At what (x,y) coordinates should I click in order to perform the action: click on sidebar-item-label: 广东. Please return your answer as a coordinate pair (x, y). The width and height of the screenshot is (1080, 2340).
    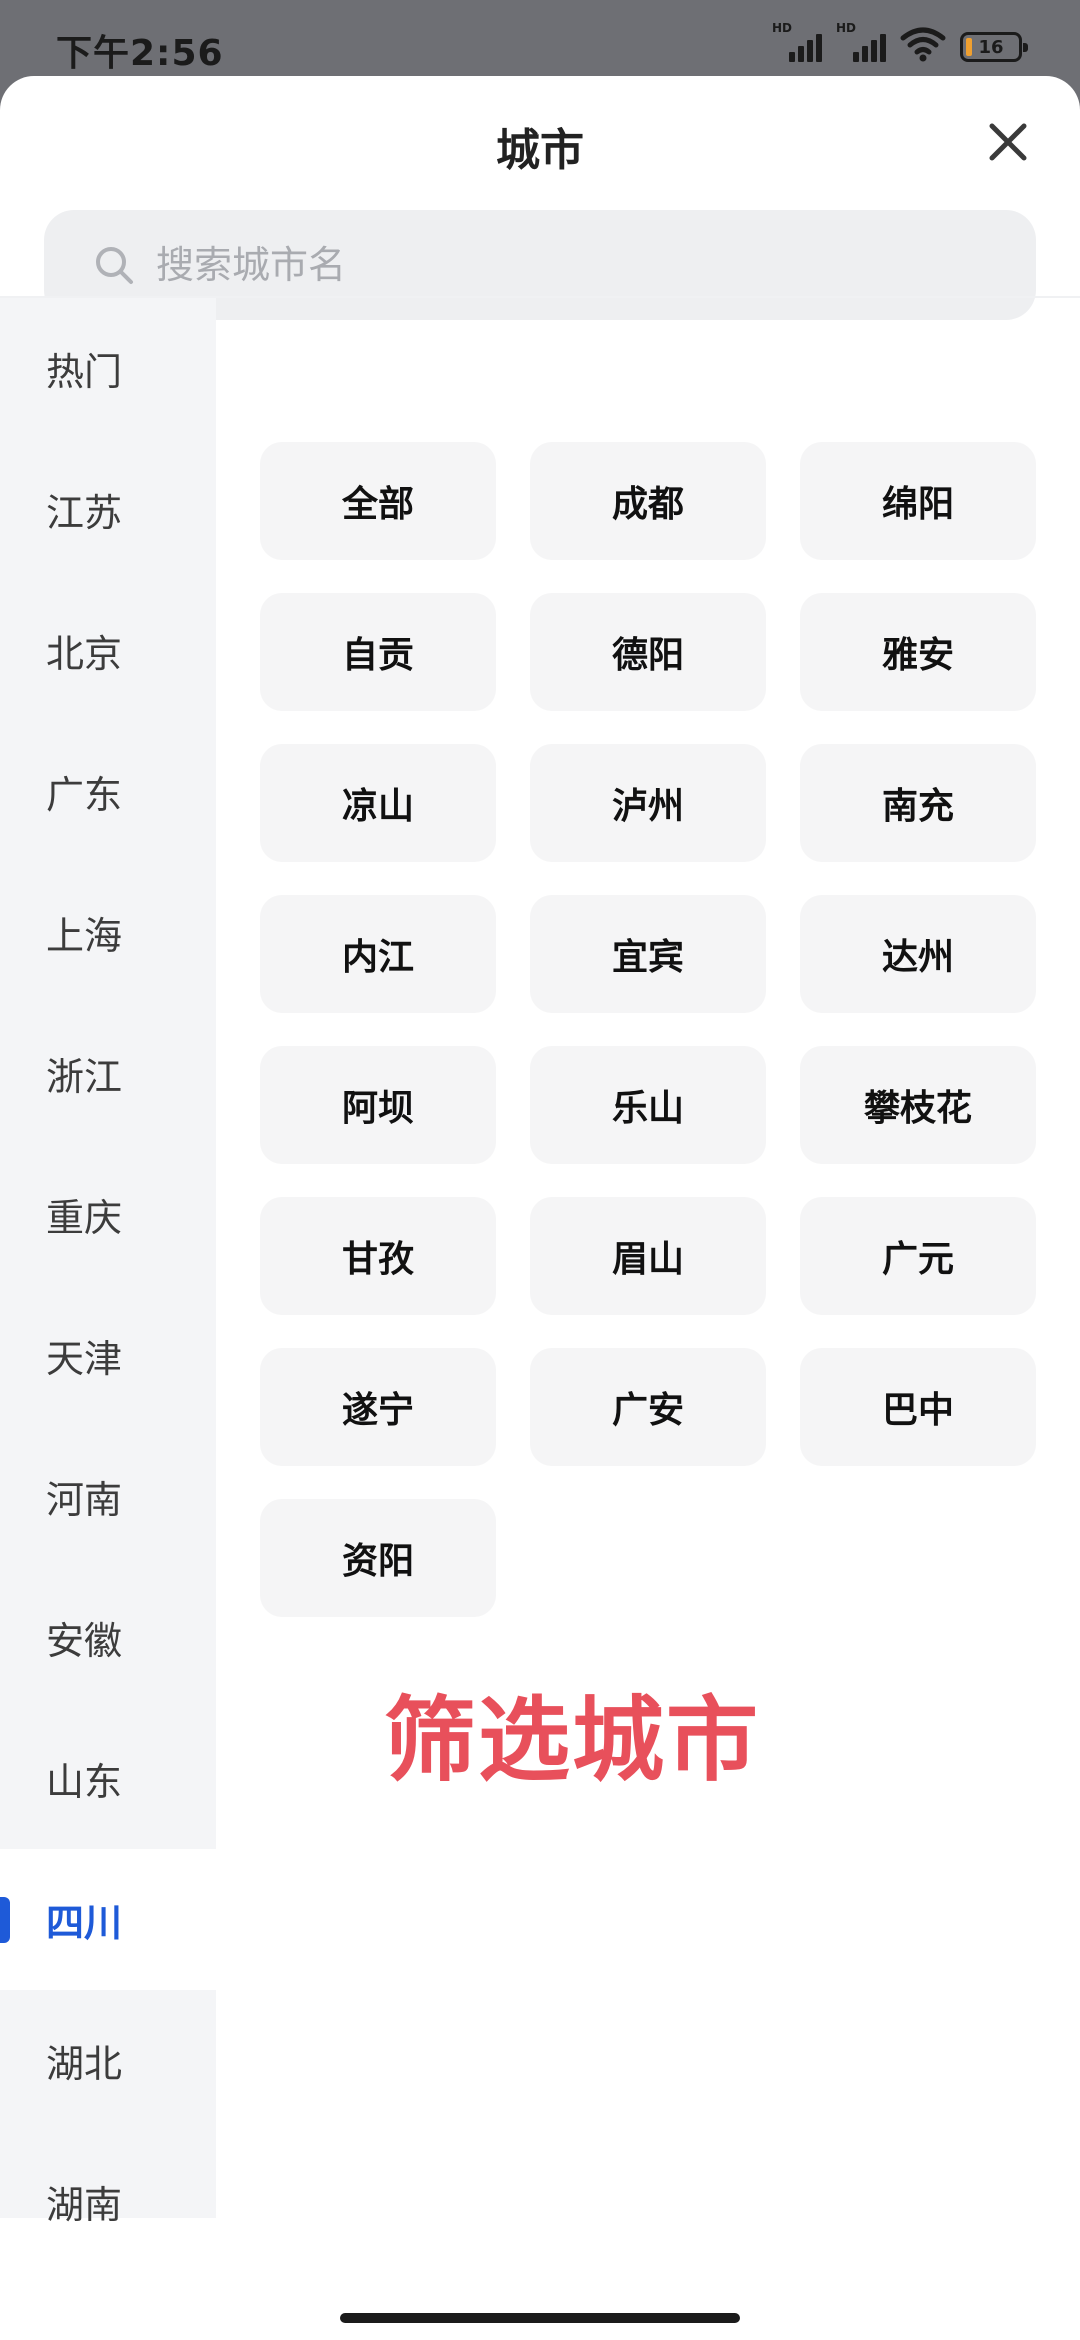
    Looking at the image, I should click on (84, 795).